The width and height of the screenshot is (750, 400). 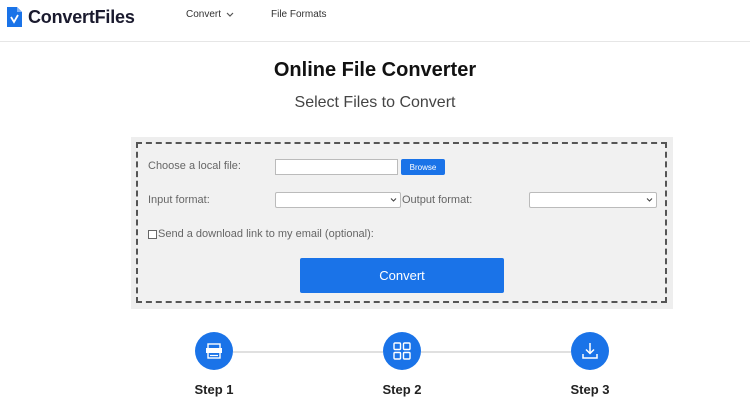 What do you see at coordinates (14, 17) in the screenshot?
I see `logo-file-icon` at bounding box center [14, 17].